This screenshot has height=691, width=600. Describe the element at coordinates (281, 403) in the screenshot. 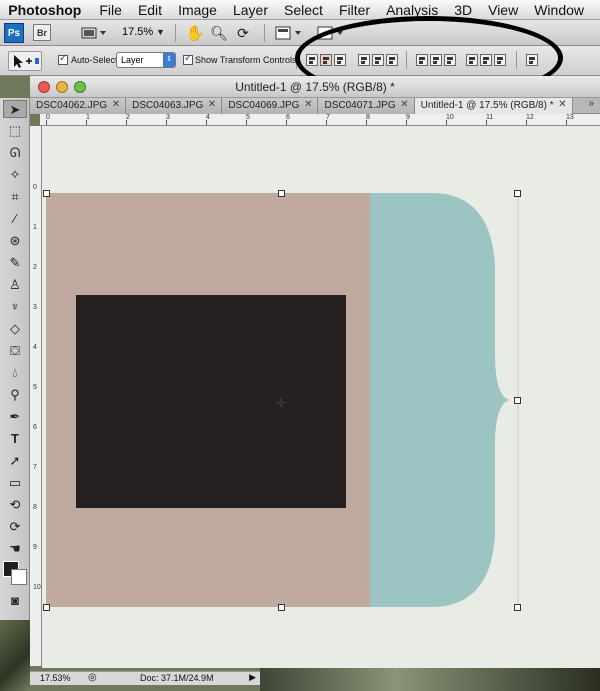

I see `transform-center-icon: ✛` at that location.